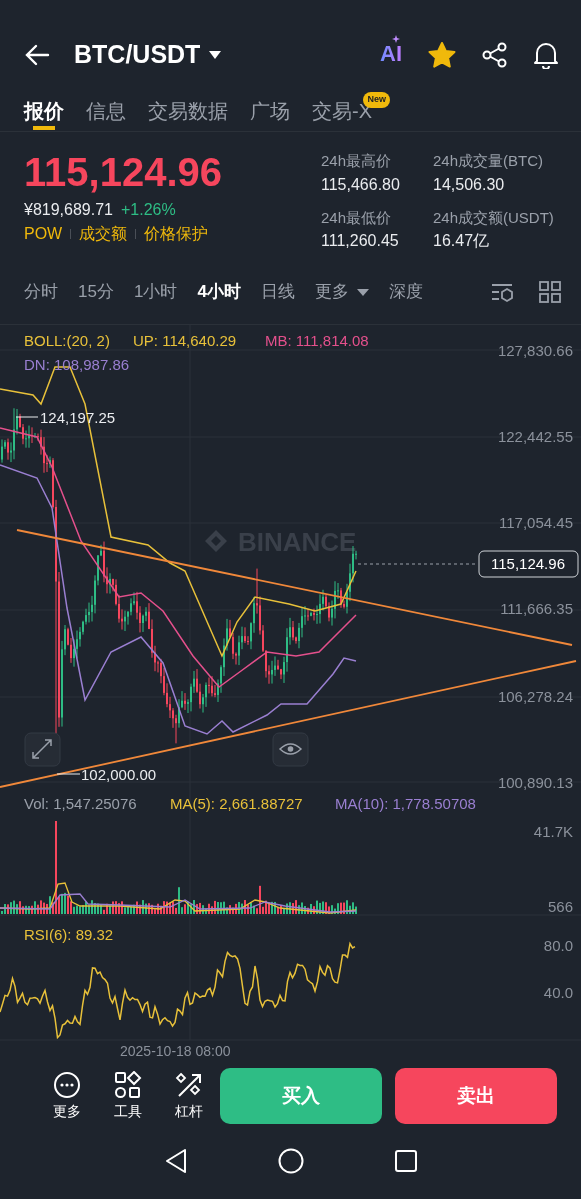 This screenshot has height=1199, width=581. Describe the element at coordinates (405, 1160) in the screenshot. I see `recents-nav-icon` at that location.